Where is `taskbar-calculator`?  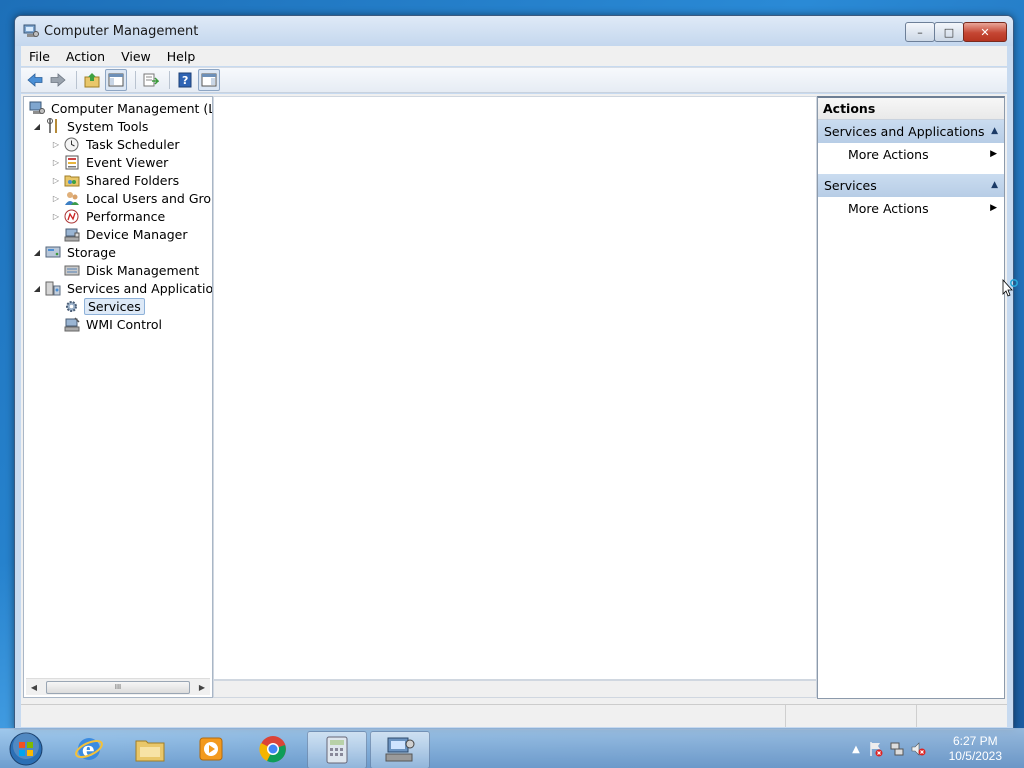
taskbar-calculator is located at coordinates (337, 749).